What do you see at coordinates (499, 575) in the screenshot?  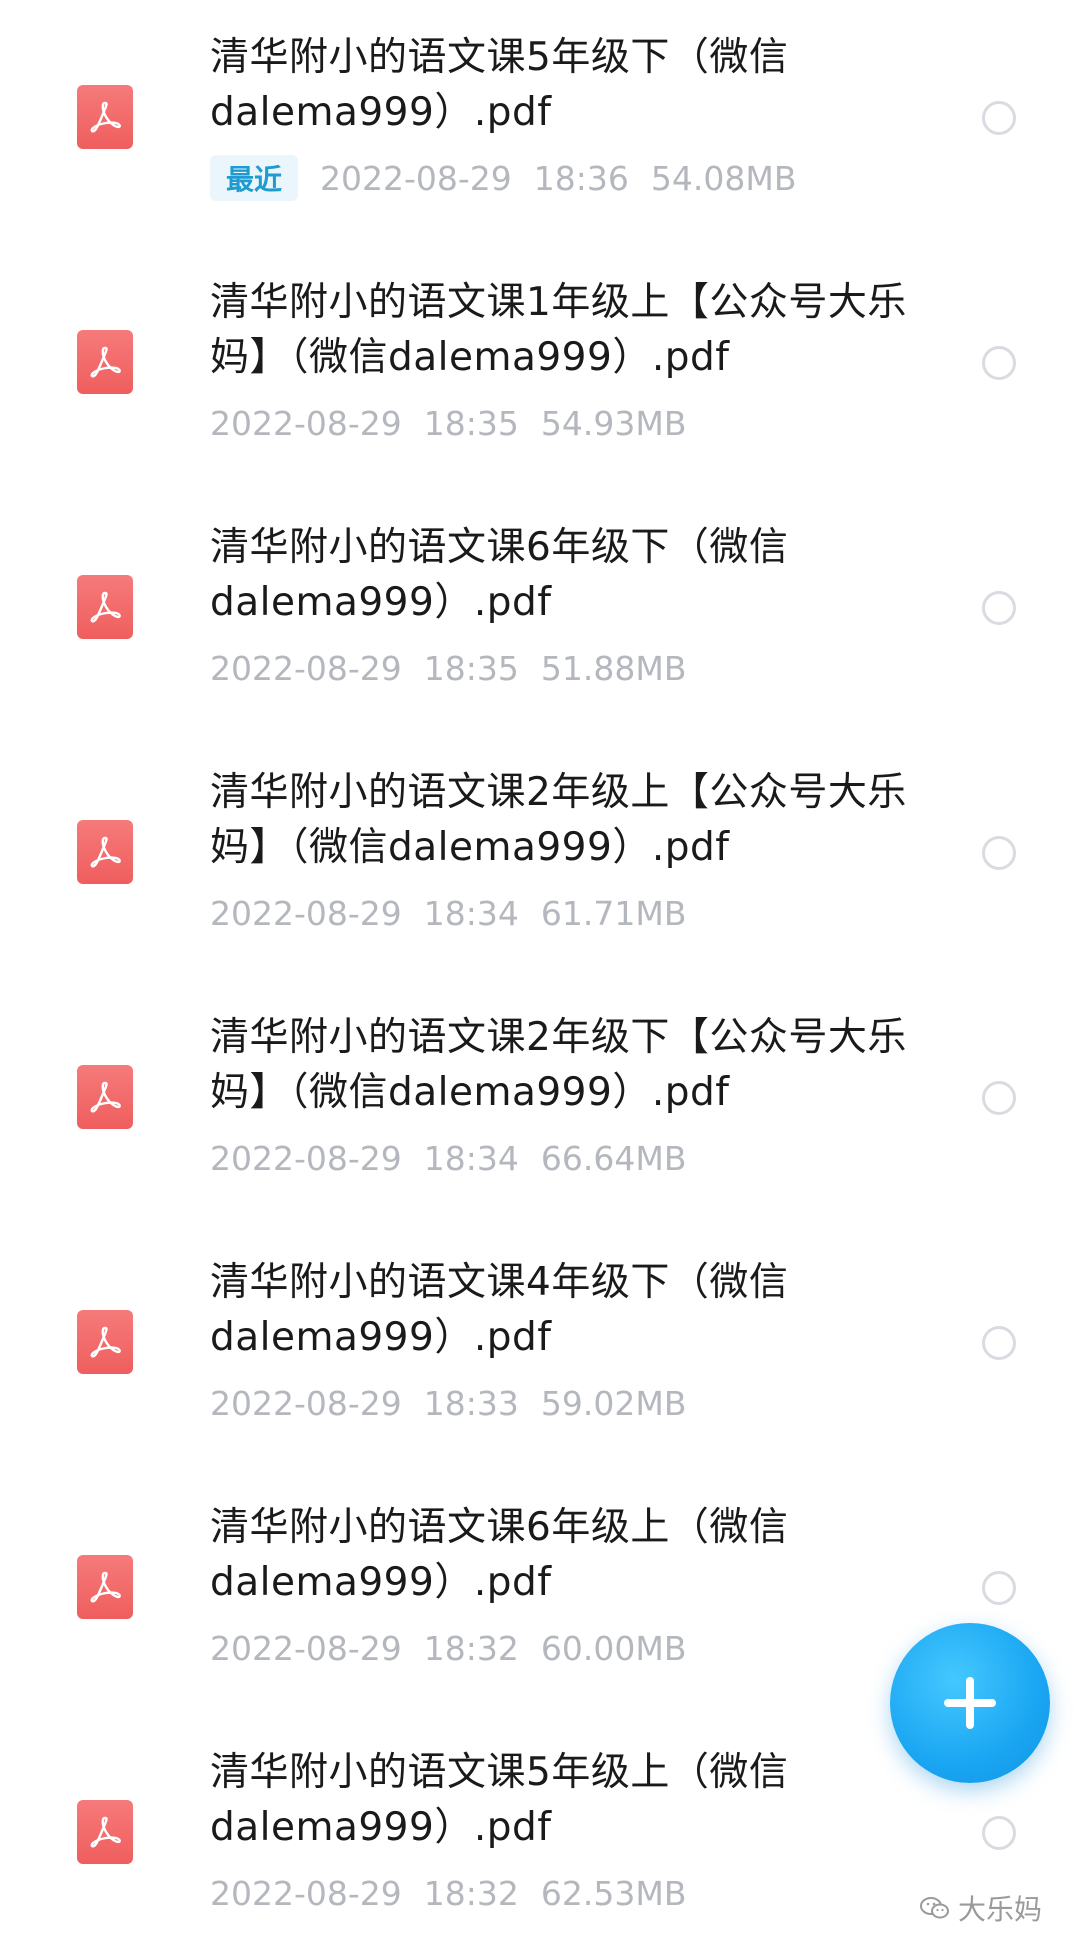 I see `file-name: 清华附小的语文课6年级下（微信dalema999）.pdf` at bounding box center [499, 575].